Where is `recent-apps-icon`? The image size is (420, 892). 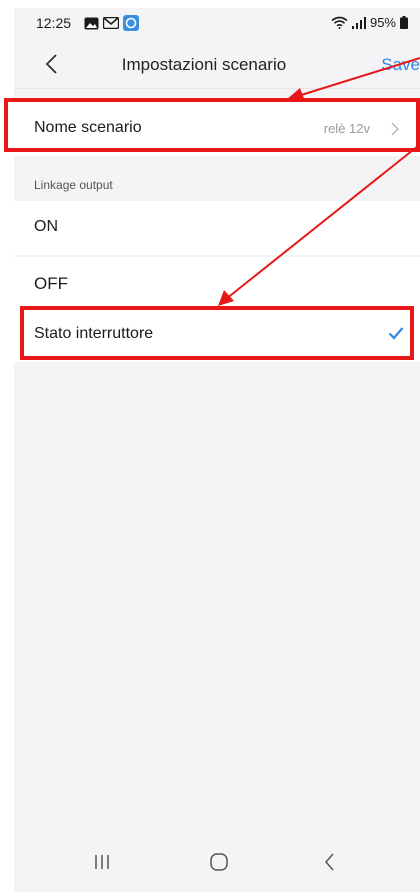 recent-apps-icon is located at coordinates (102, 862).